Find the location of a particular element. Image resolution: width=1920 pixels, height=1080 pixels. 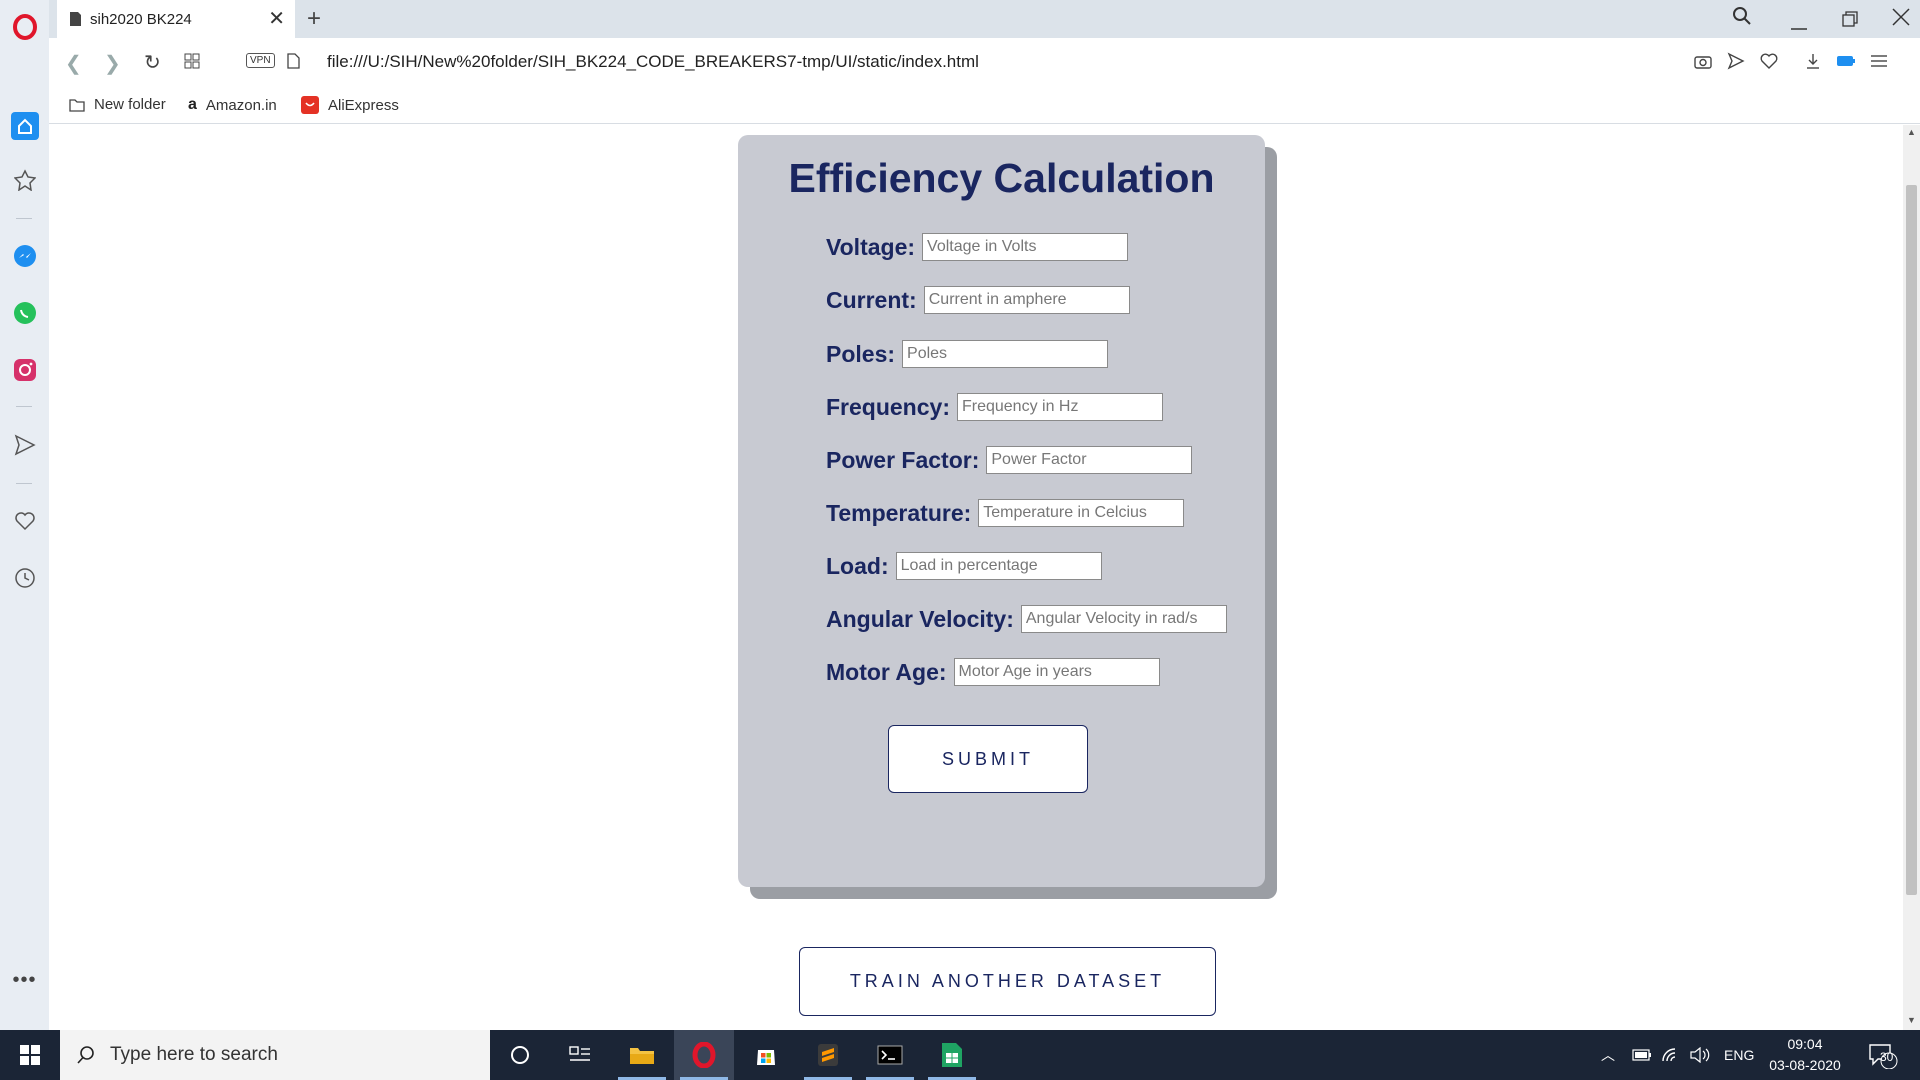

current-row: Current: is located at coordinates (978, 300).